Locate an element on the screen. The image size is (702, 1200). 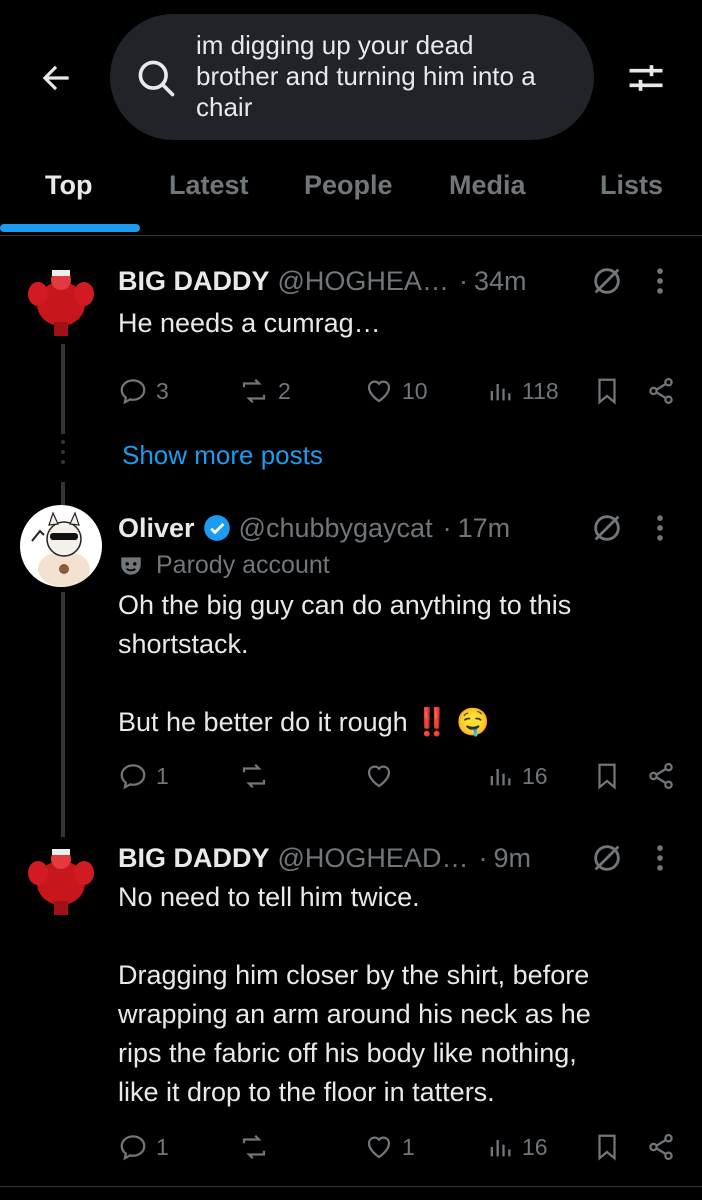
tab-lists: Lists is located at coordinates (631, 185).